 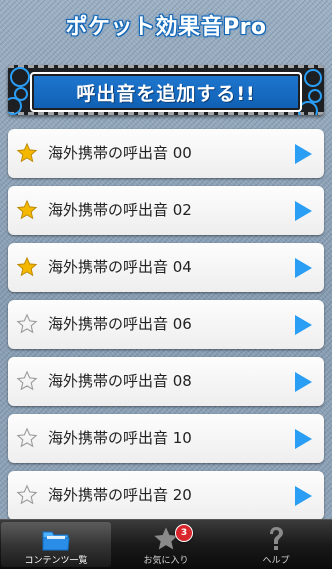 I want to click on list-item: 海外携帯の呼出音 20, so click(x=166, y=495).